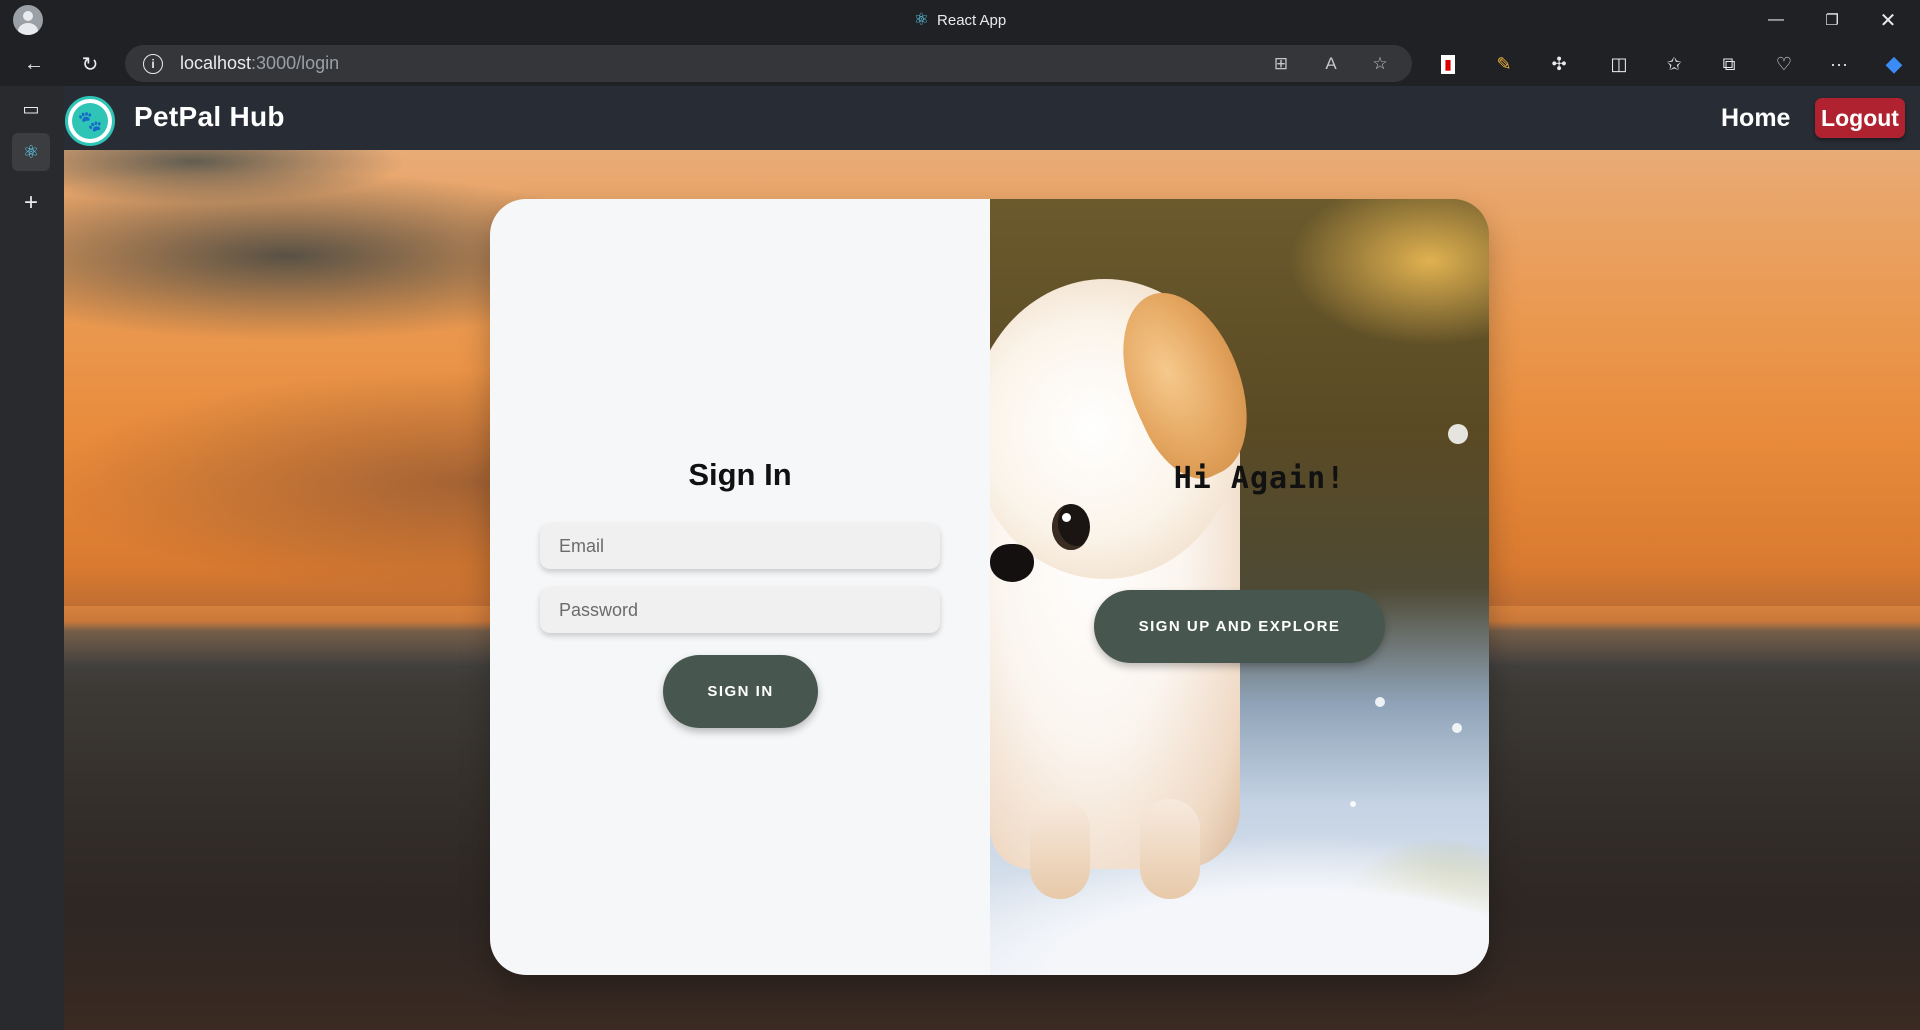  What do you see at coordinates (972, 20) in the screenshot?
I see `window-title-text: React App` at bounding box center [972, 20].